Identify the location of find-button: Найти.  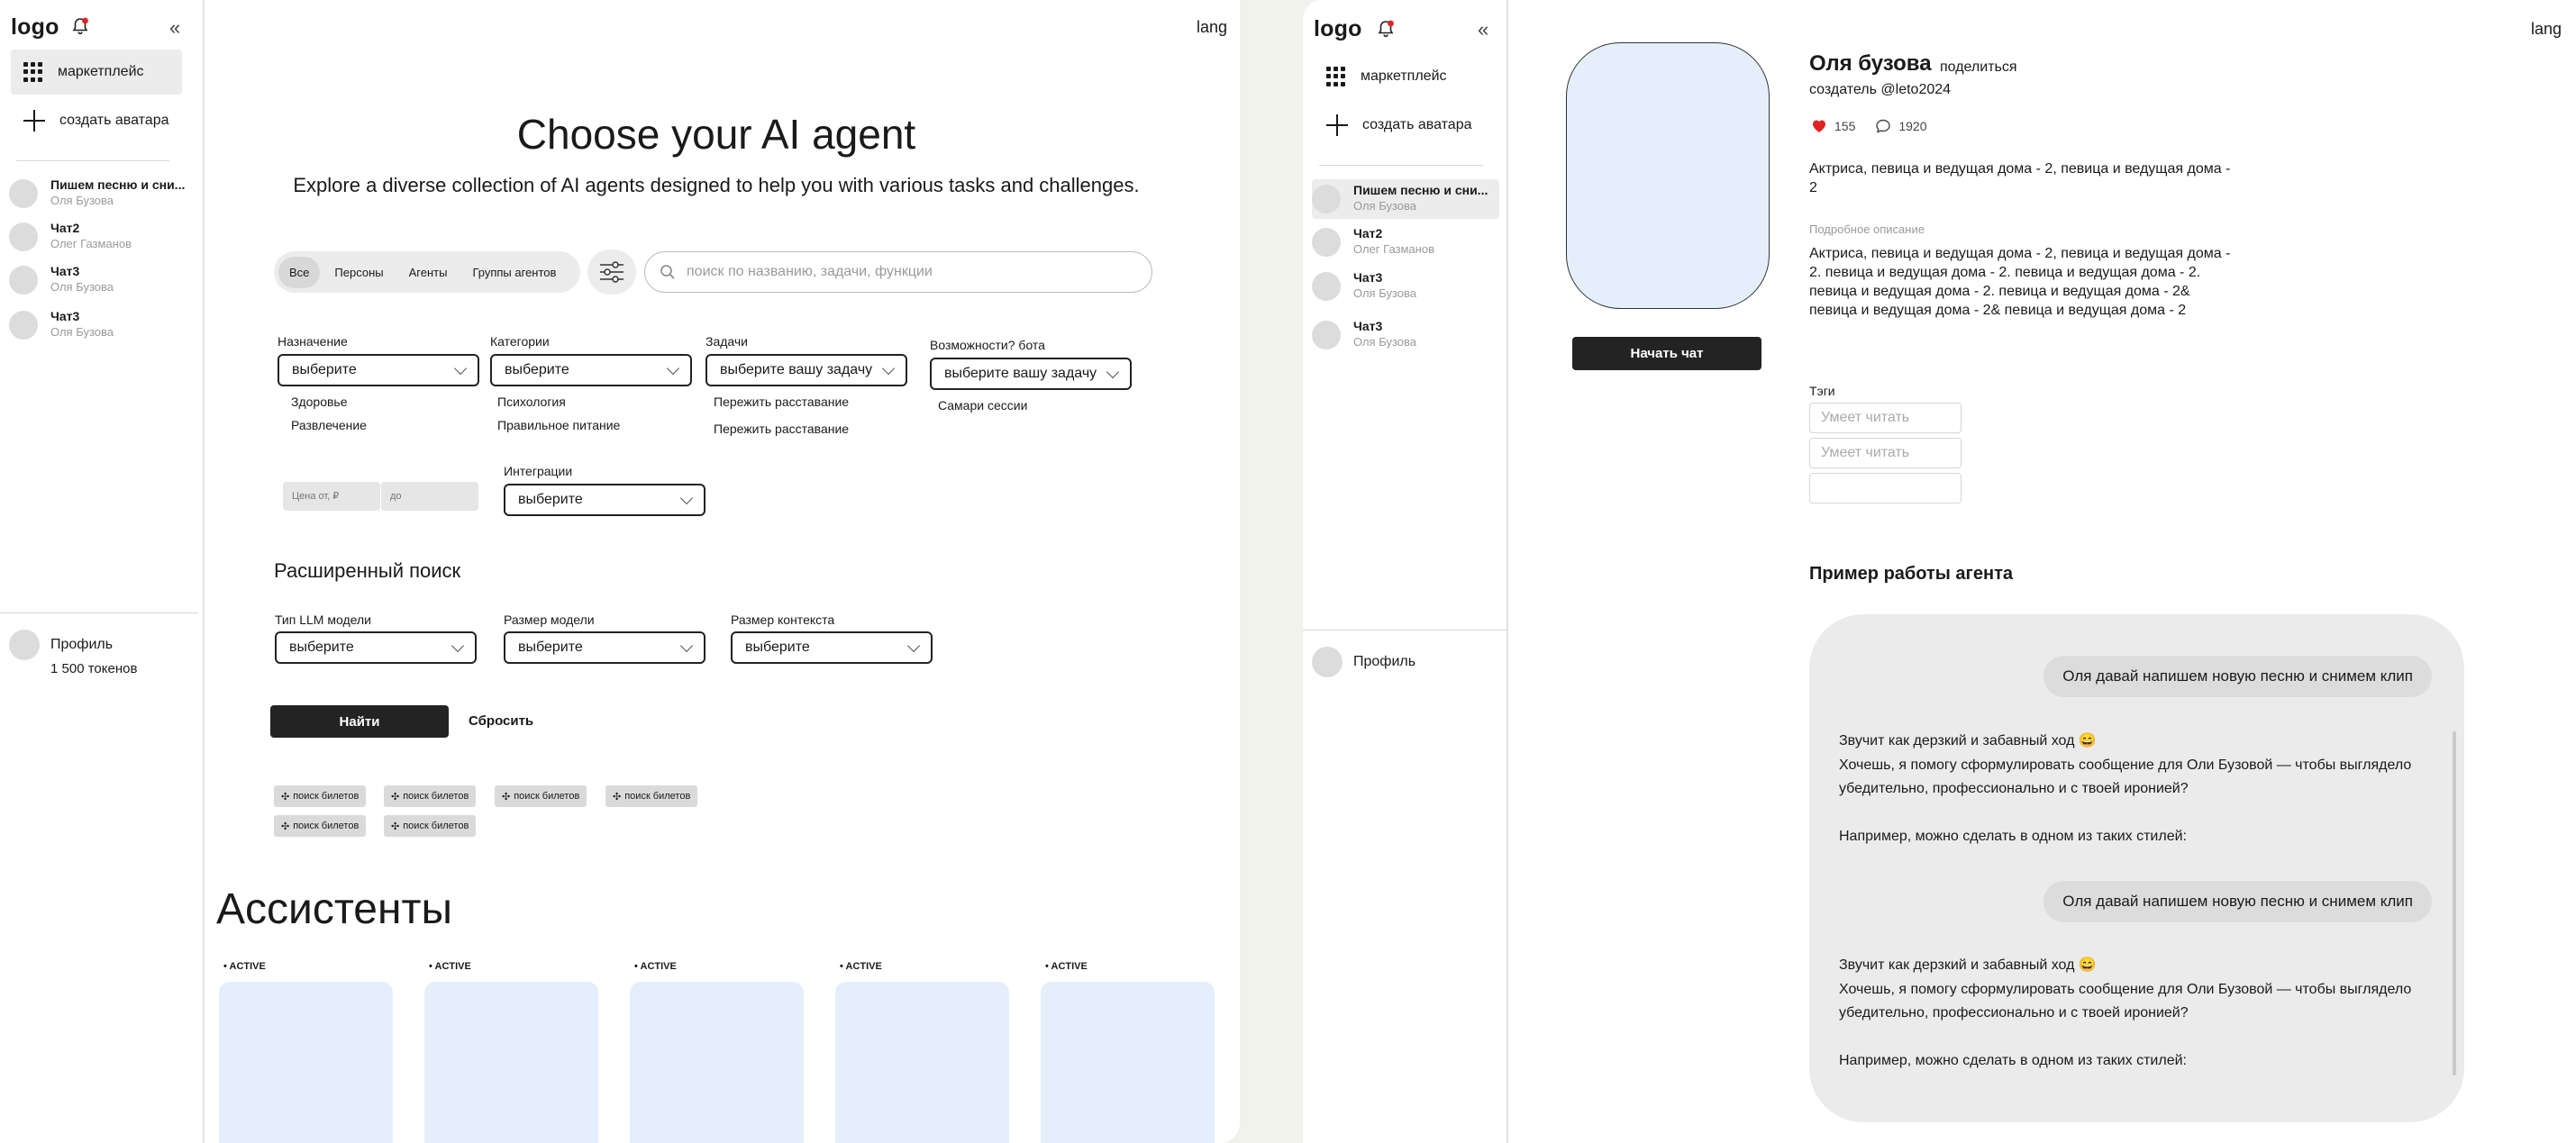
(359, 721).